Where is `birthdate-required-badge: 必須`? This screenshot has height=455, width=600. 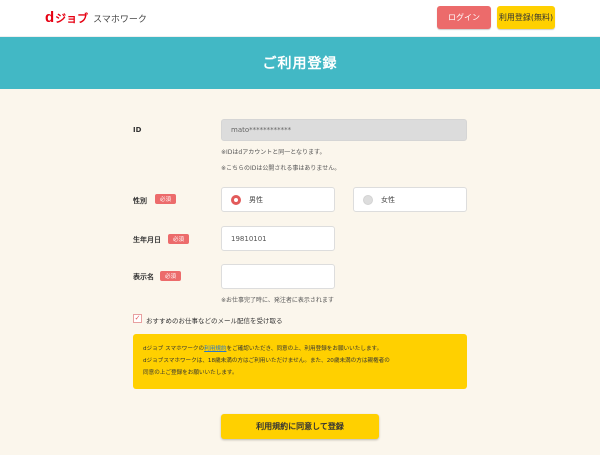 birthdate-required-badge: 必須 is located at coordinates (178, 239).